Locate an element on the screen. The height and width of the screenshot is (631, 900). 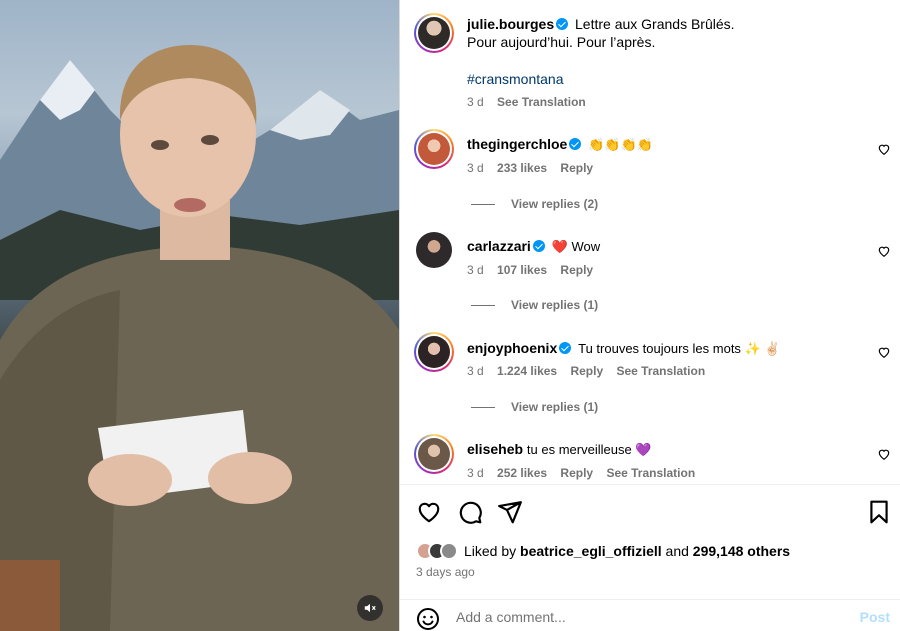
liker-username: beatrice_egli_offiziell is located at coordinates (591, 551).